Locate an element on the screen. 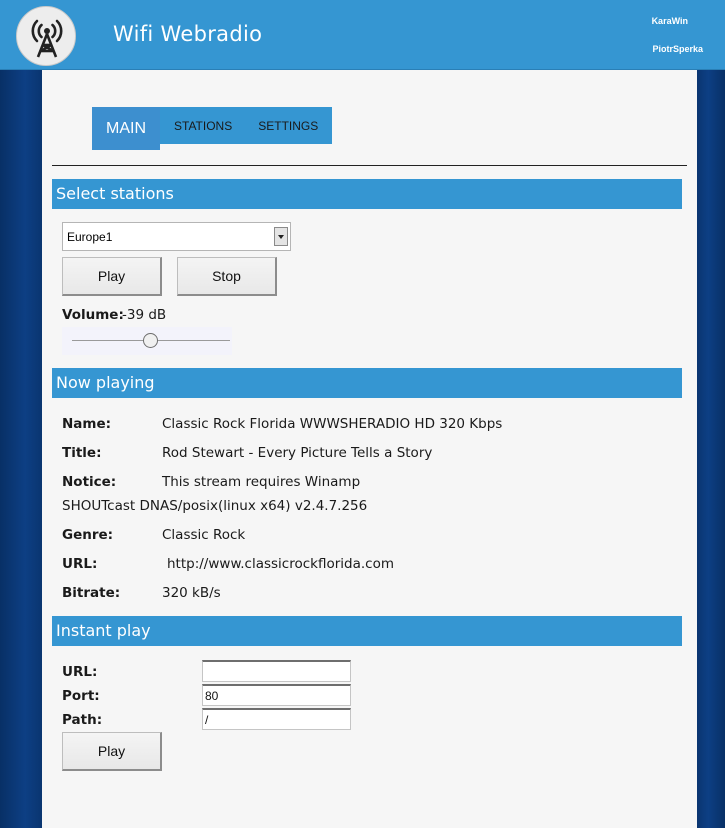  title-label: Title: is located at coordinates (82, 453).